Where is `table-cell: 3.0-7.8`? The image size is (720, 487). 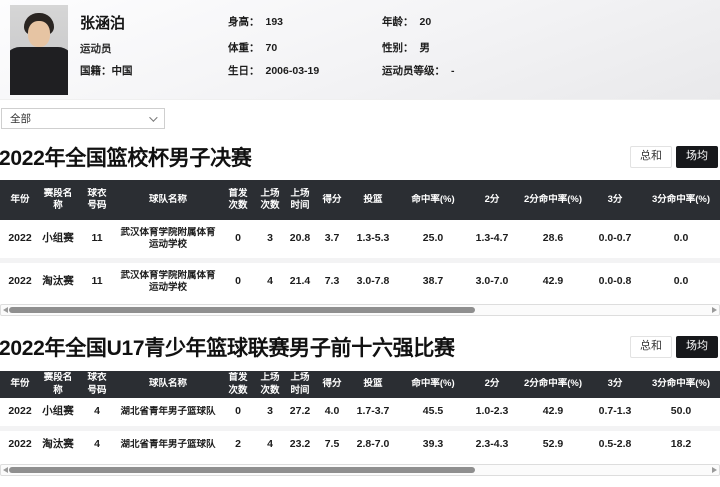
table-cell: 3.0-7.8 is located at coordinates (373, 281).